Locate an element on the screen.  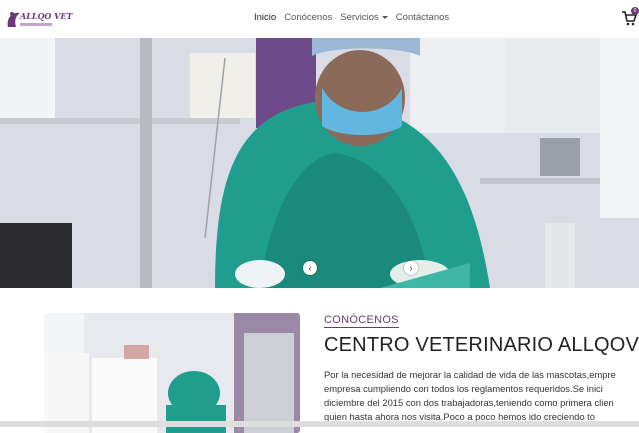
horizontal-scrollbar is located at coordinates (319, 424).